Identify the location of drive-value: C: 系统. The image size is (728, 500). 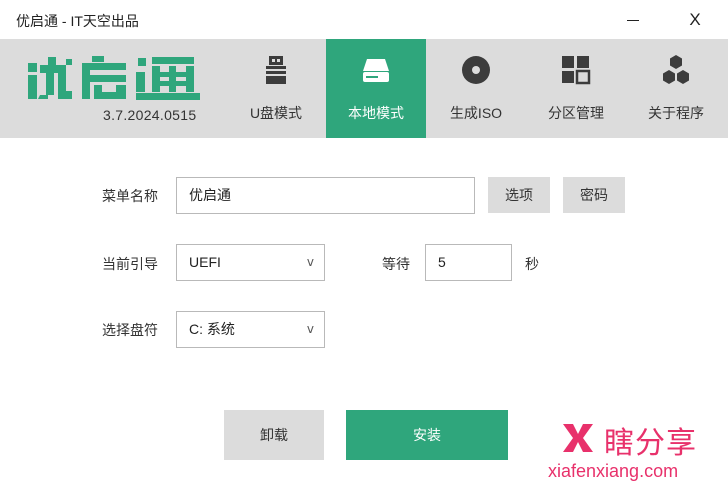
(212, 329).